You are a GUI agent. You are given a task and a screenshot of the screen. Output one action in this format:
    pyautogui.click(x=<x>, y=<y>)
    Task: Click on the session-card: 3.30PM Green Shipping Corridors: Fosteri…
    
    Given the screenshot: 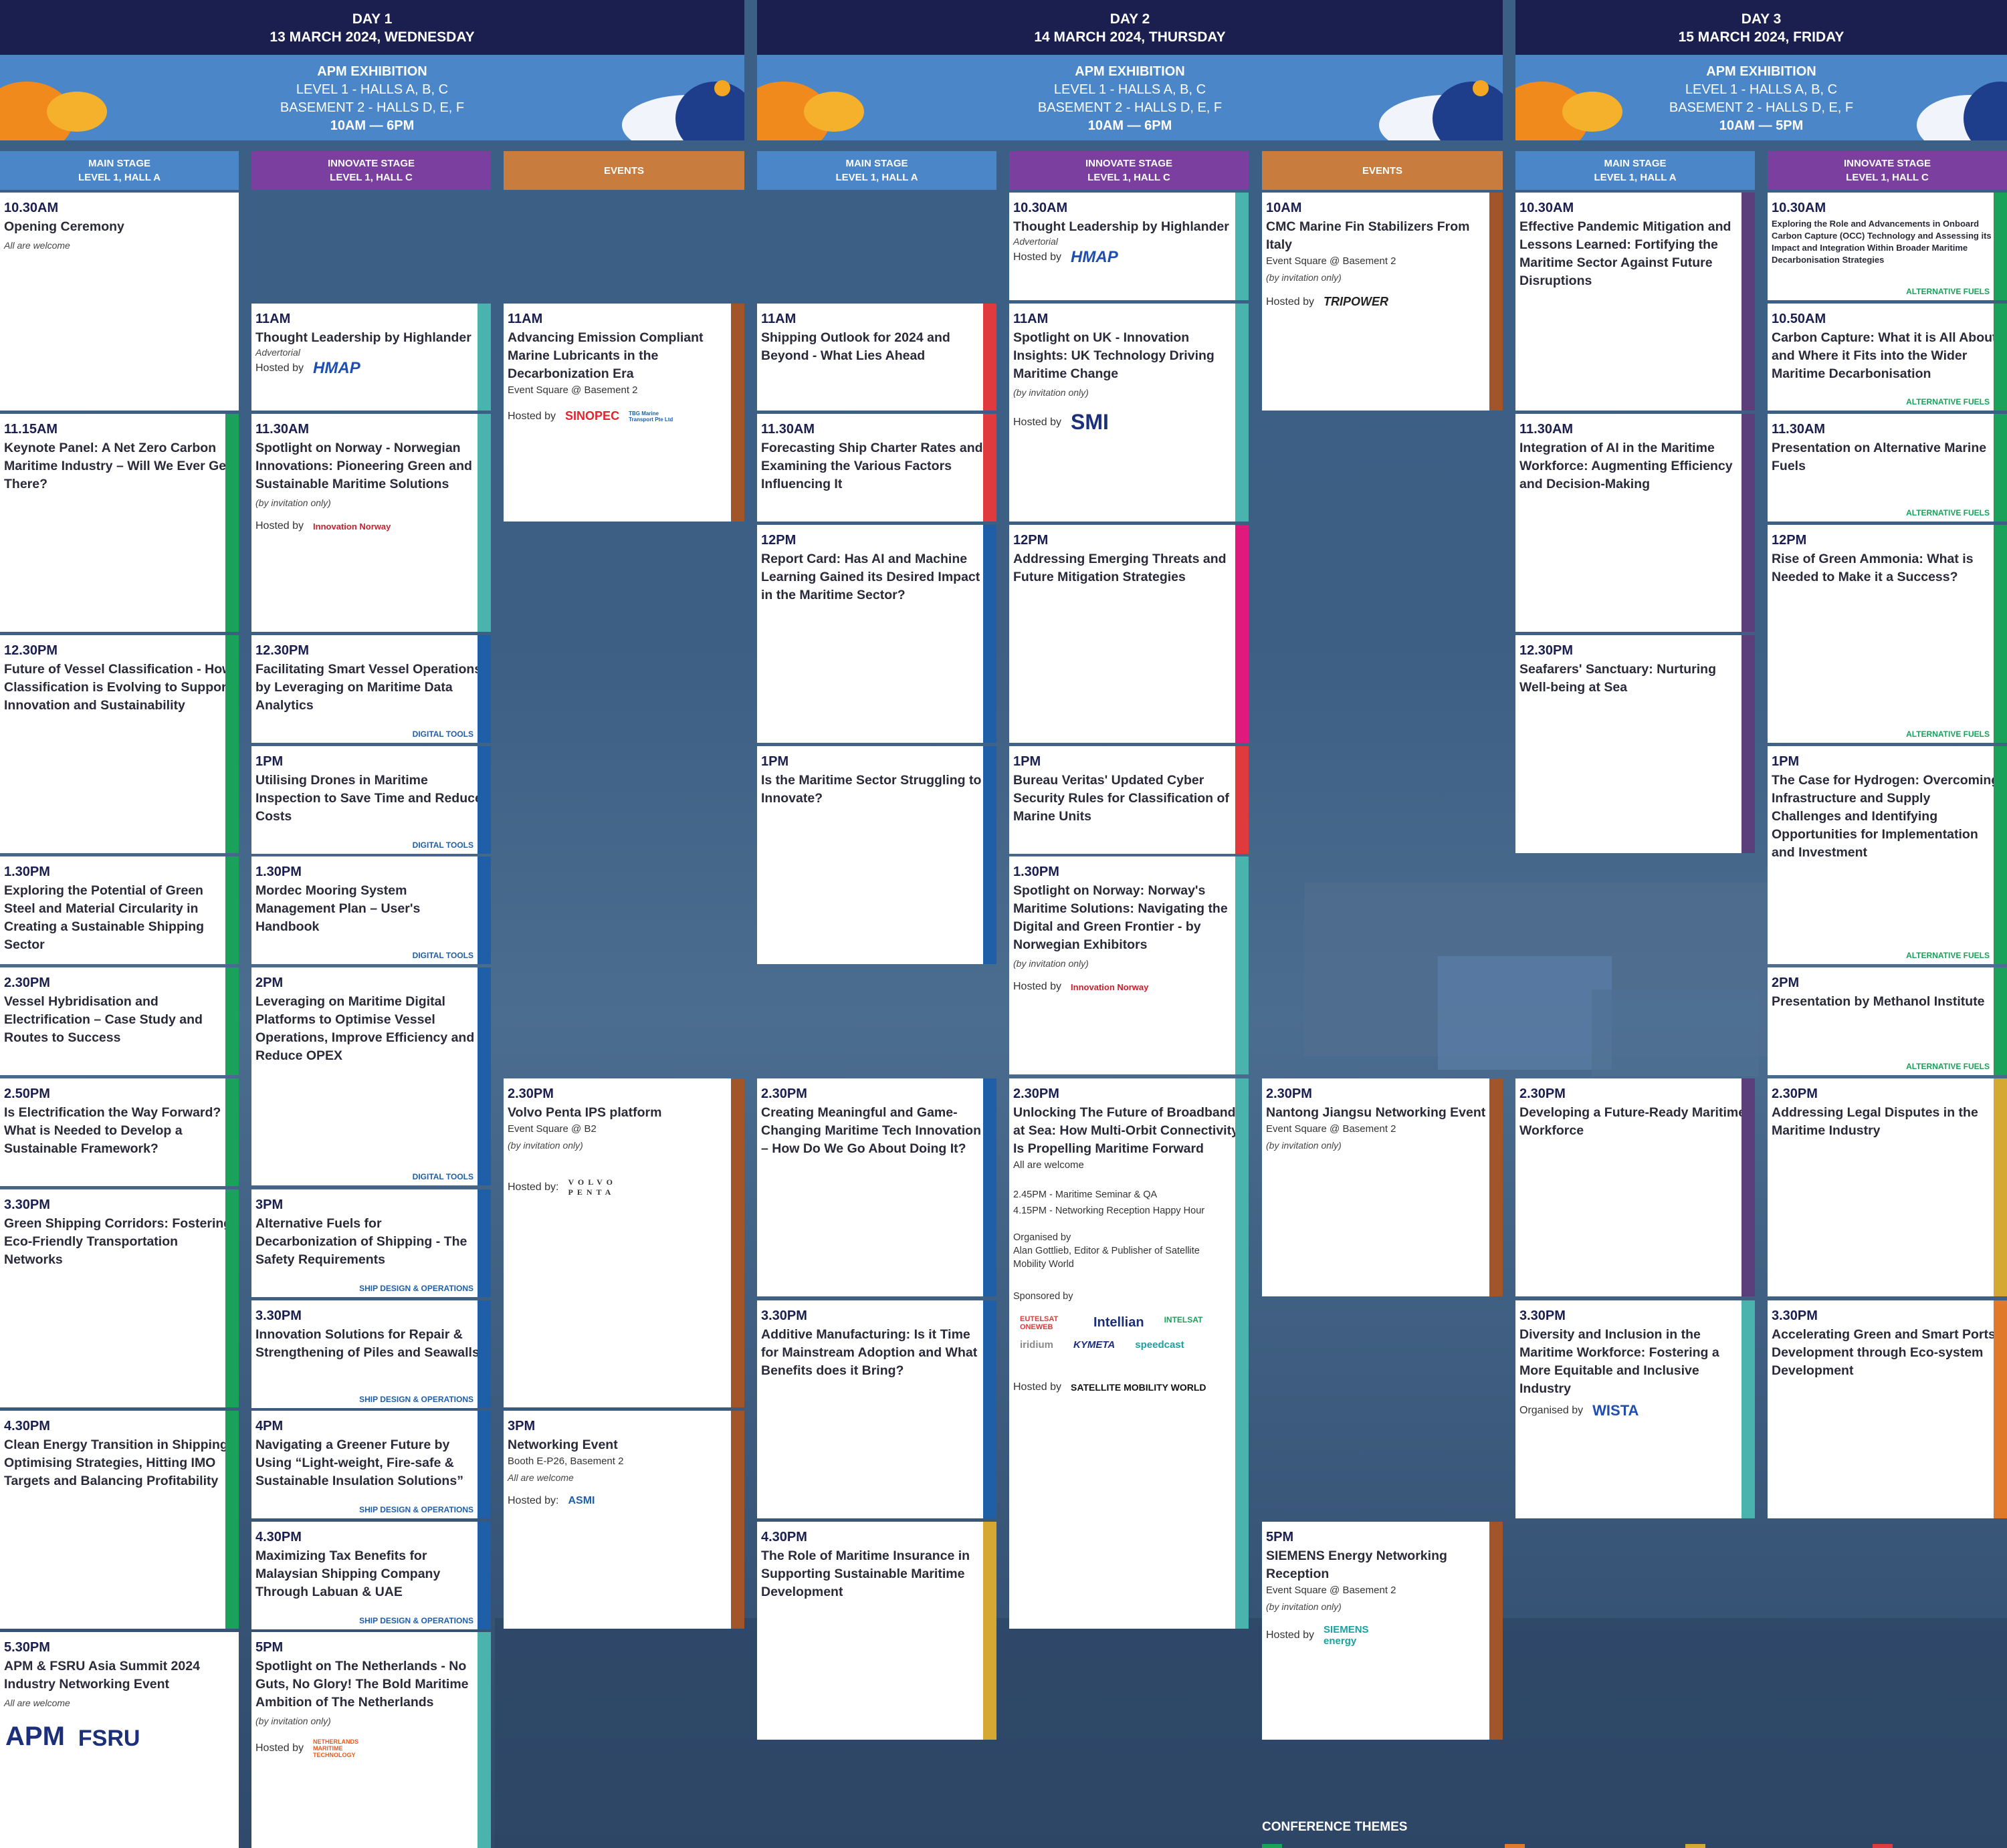 What is the action you would take?
    pyautogui.click(x=119, y=1298)
    